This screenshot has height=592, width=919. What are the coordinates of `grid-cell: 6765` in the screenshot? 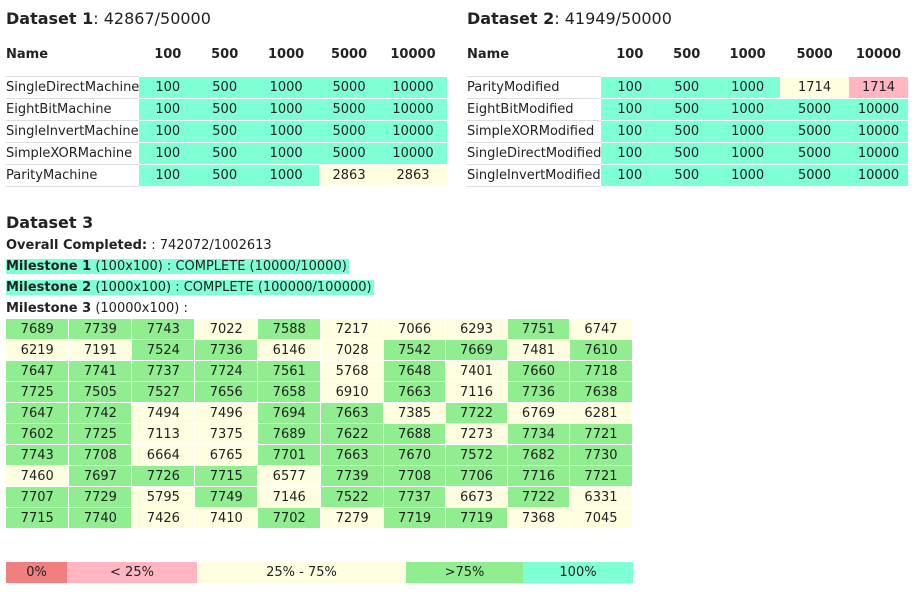 It's located at (226, 455).